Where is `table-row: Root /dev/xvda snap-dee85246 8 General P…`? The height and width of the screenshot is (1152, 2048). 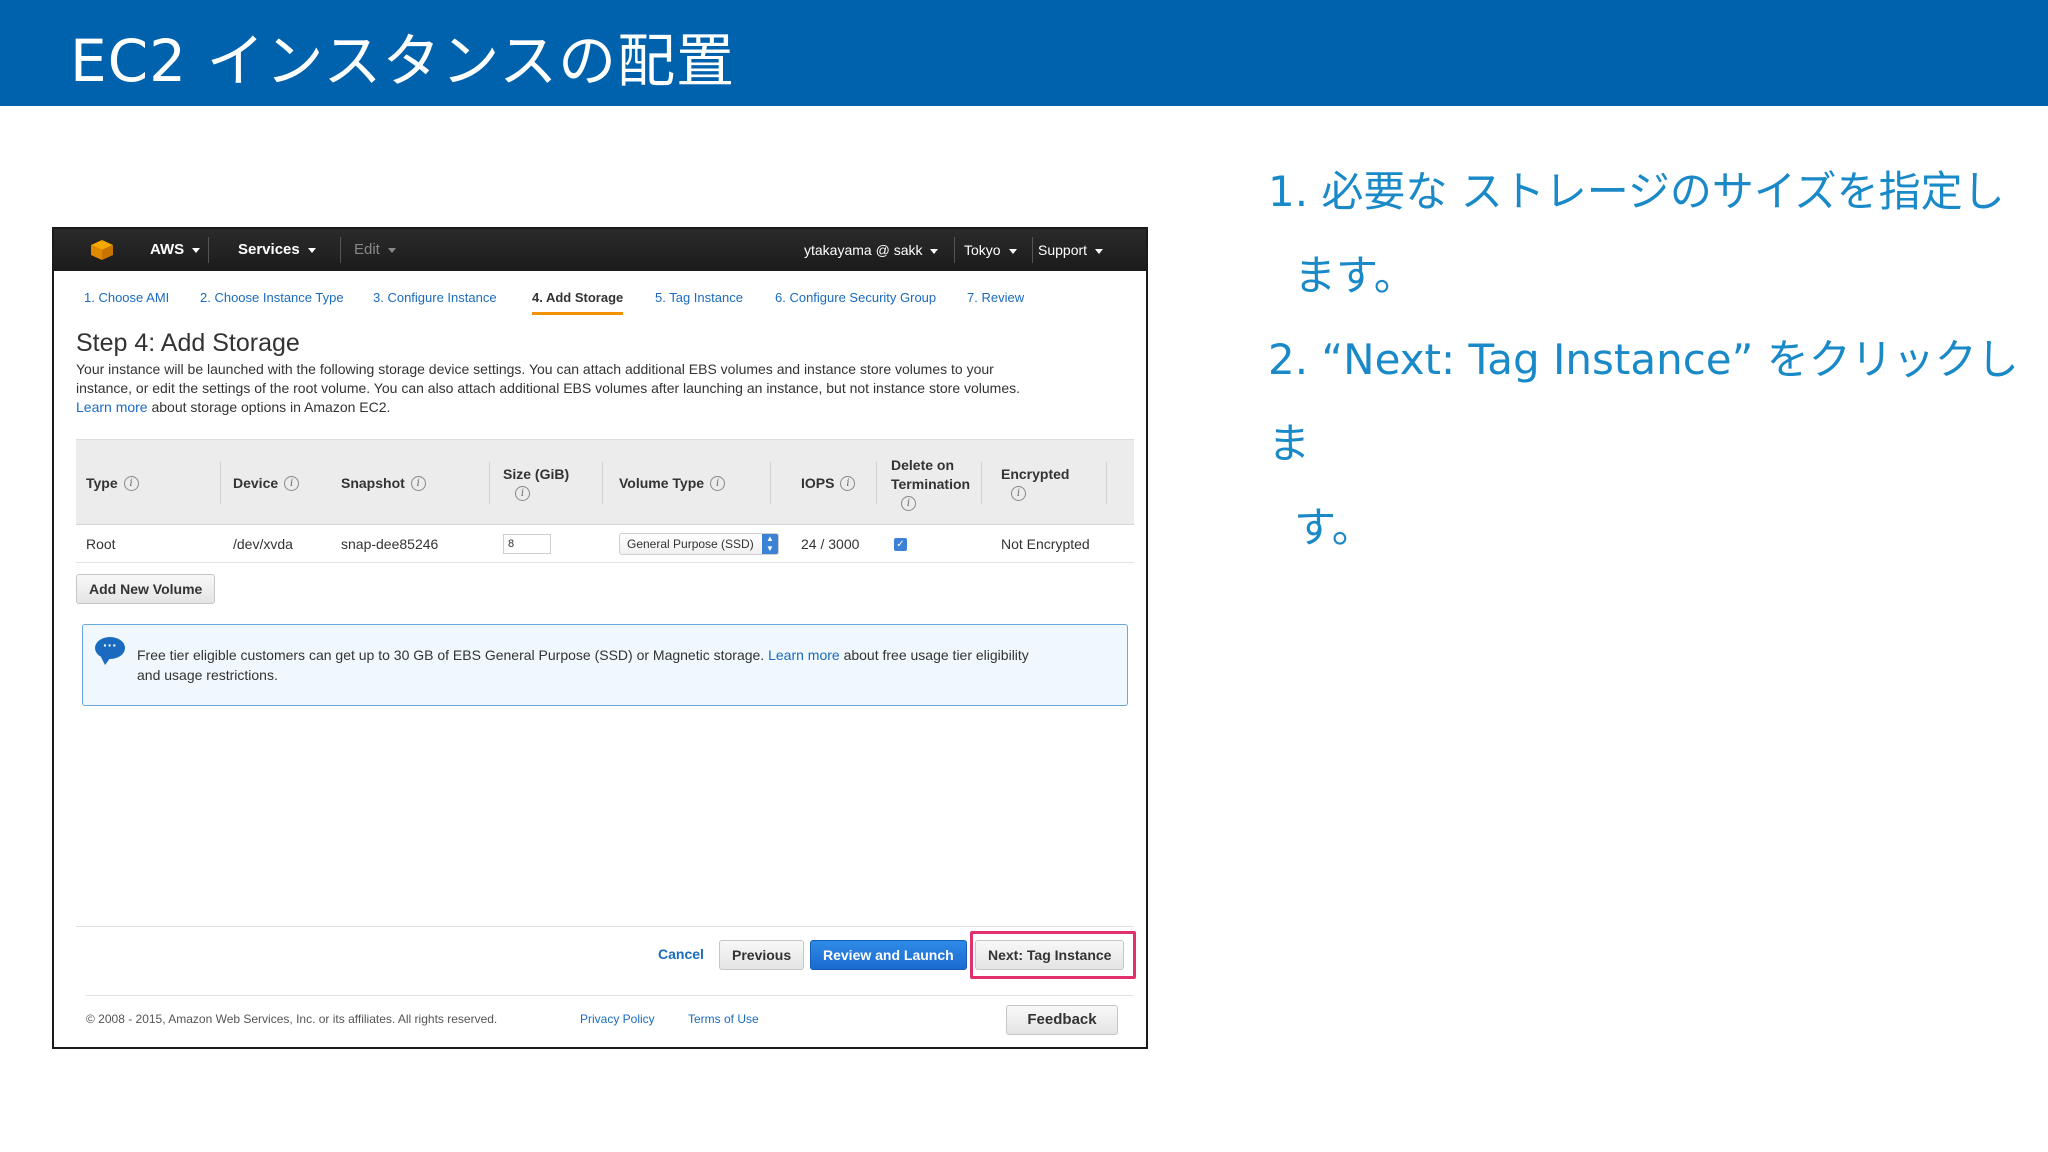 table-row: Root /dev/xvda snap-dee85246 8 General P… is located at coordinates (605, 544).